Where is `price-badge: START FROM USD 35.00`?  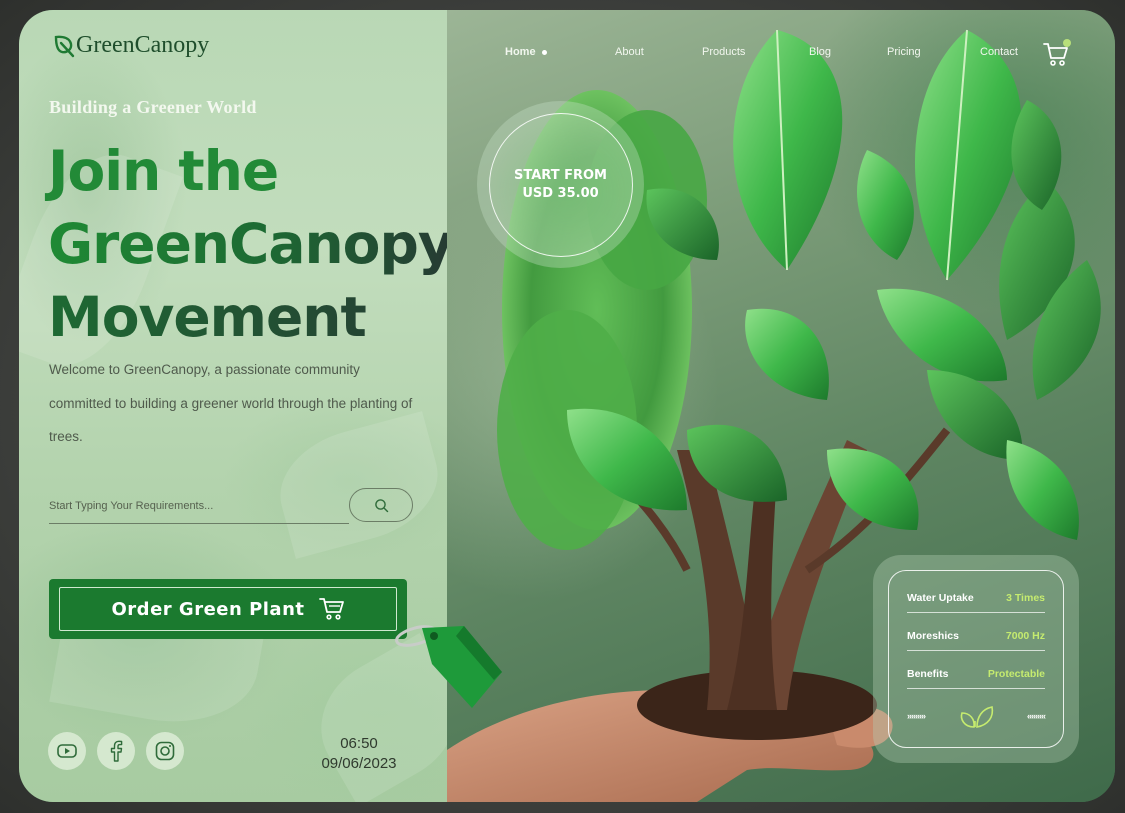
price-badge: START FROM USD 35.00 is located at coordinates (560, 184).